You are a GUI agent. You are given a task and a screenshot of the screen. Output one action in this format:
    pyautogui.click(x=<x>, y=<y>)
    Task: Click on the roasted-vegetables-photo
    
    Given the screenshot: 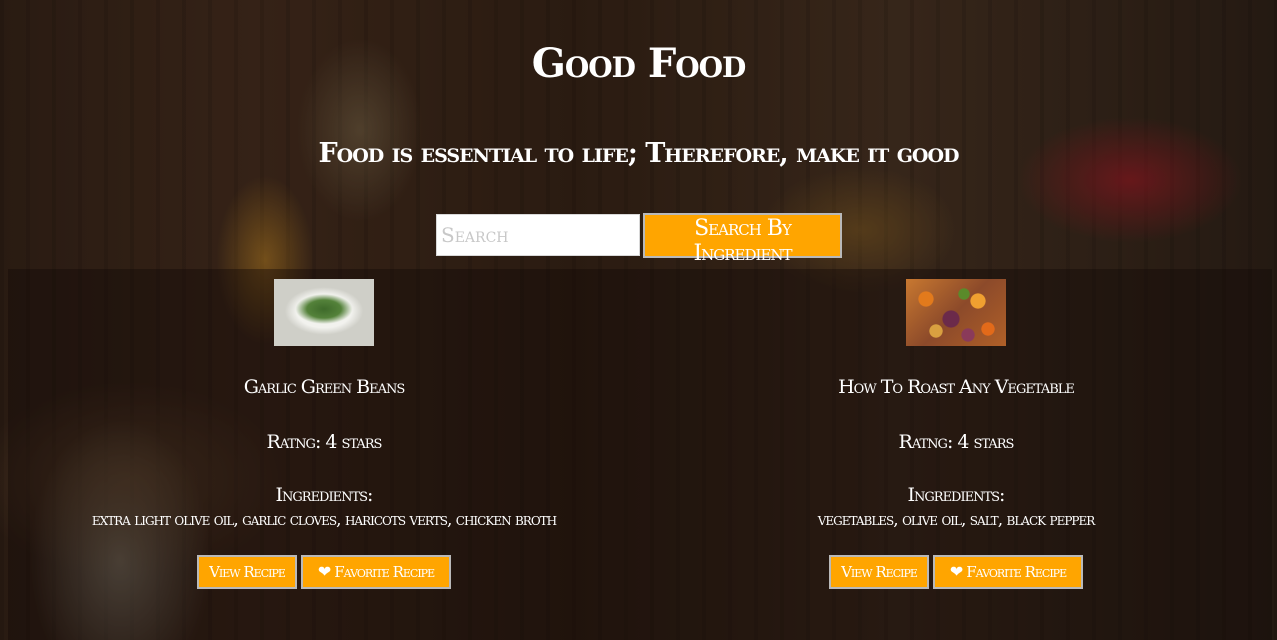 What is the action you would take?
    pyautogui.click(x=956, y=312)
    